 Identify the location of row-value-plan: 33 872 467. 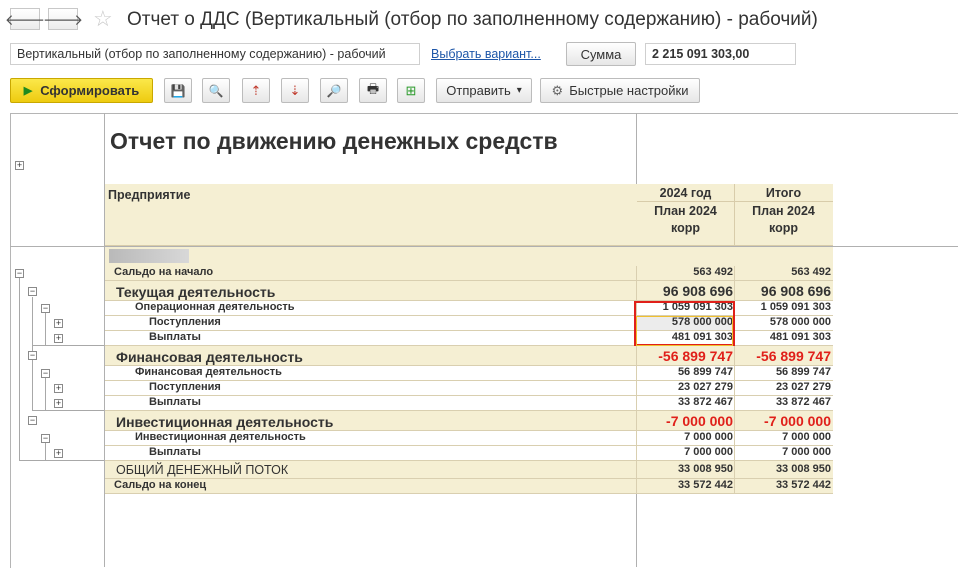
(705, 402).